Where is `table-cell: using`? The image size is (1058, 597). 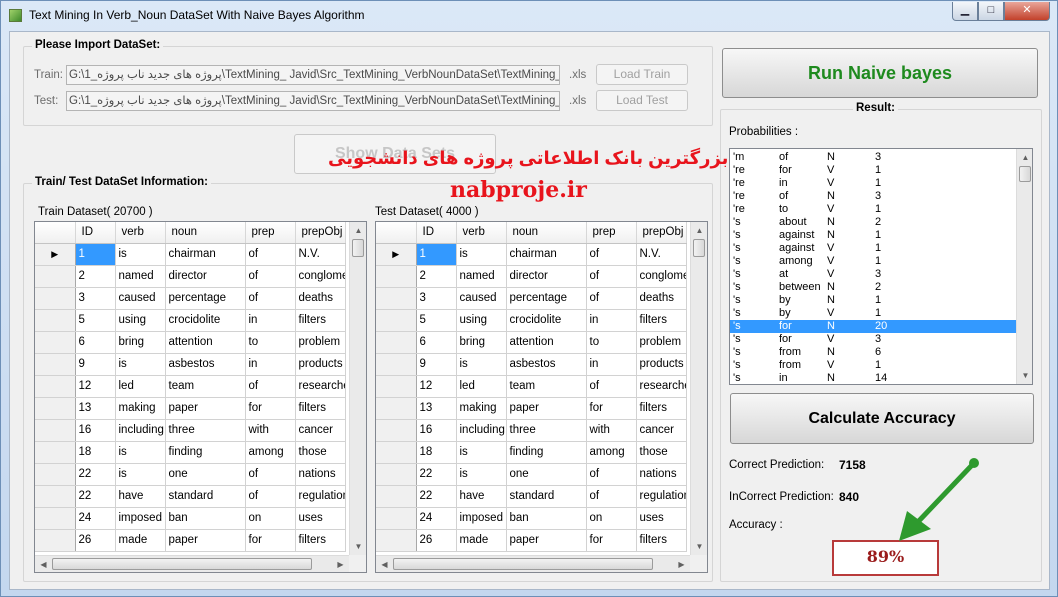
table-cell: using is located at coordinates (140, 320).